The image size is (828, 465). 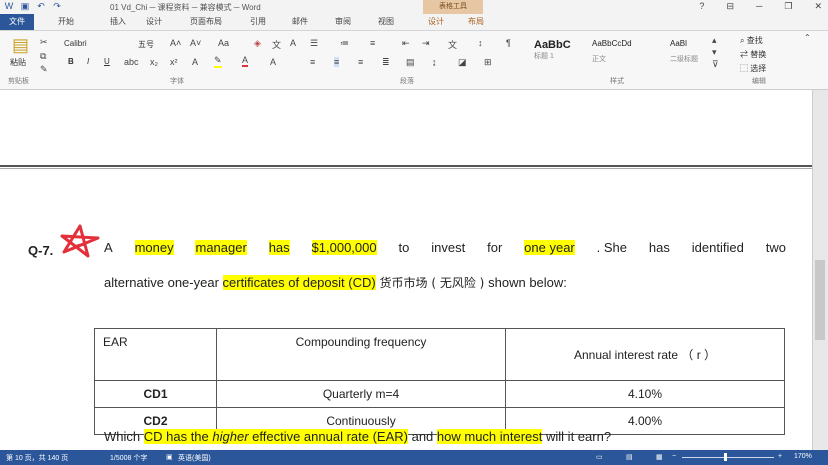 What do you see at coordinates (508, 43) in the screenshot?
I see `show-marks-icon: ¶` at bounding box center [508, 43].